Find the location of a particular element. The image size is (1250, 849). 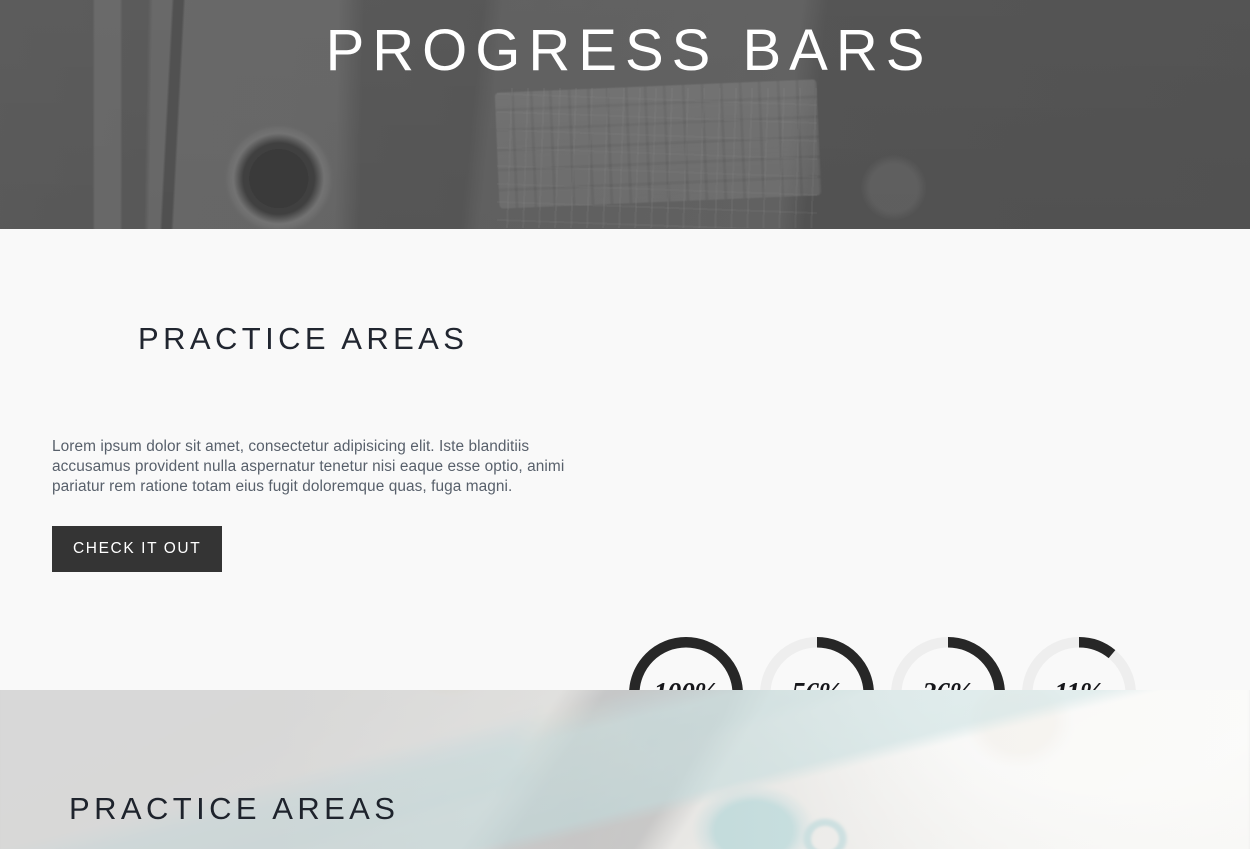

progress-percent-value: 36% is located at coordinates (948, 663).